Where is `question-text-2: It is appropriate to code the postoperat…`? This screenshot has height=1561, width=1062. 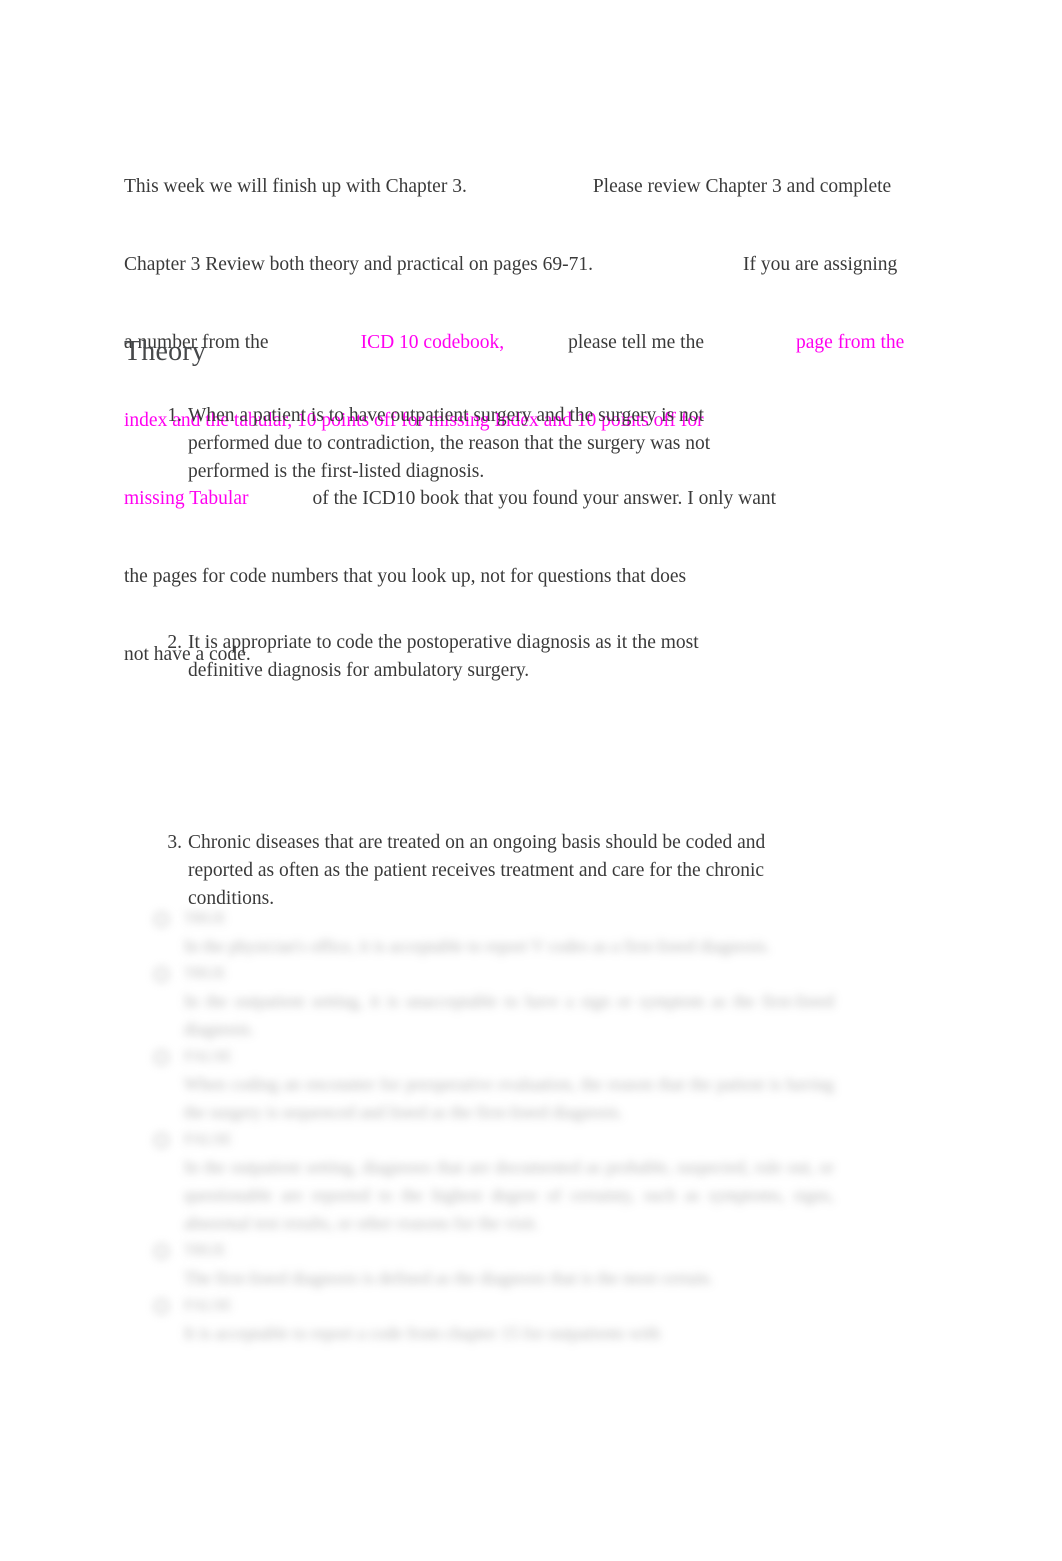 question-text-2: It is appropriate to code the postoperat… is located at coordinates (443, 656).